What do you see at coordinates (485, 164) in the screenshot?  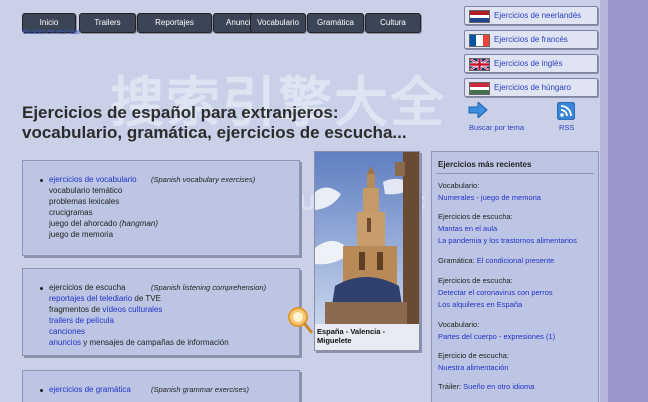 I see `recent-exercises-title: Ejercicios más recientes` at bounding box center [485, 164].